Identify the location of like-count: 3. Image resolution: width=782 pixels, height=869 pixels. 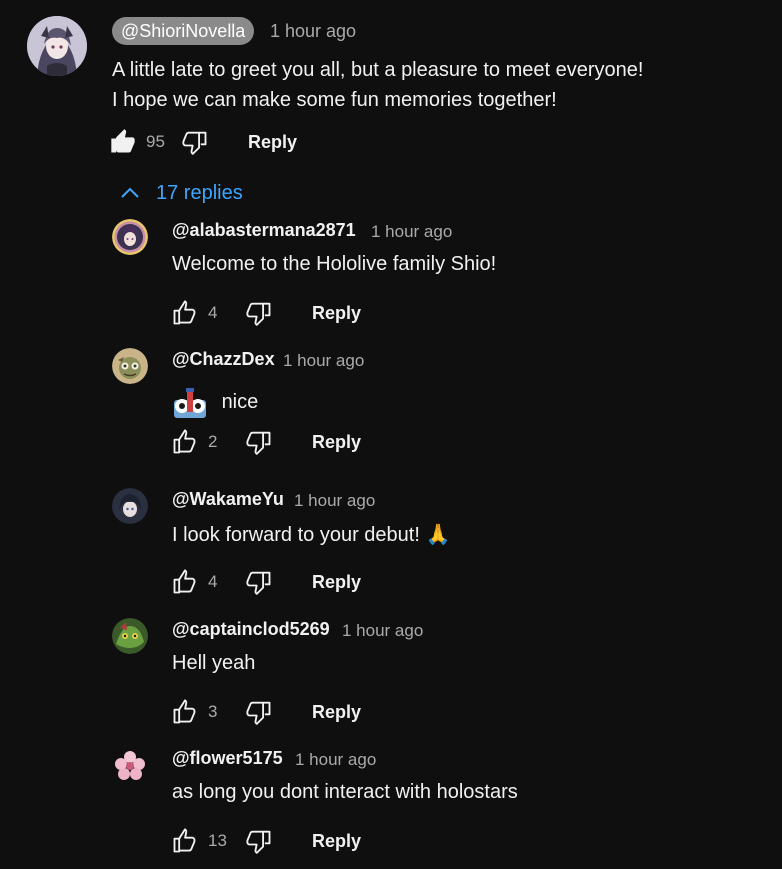
(213, 711).